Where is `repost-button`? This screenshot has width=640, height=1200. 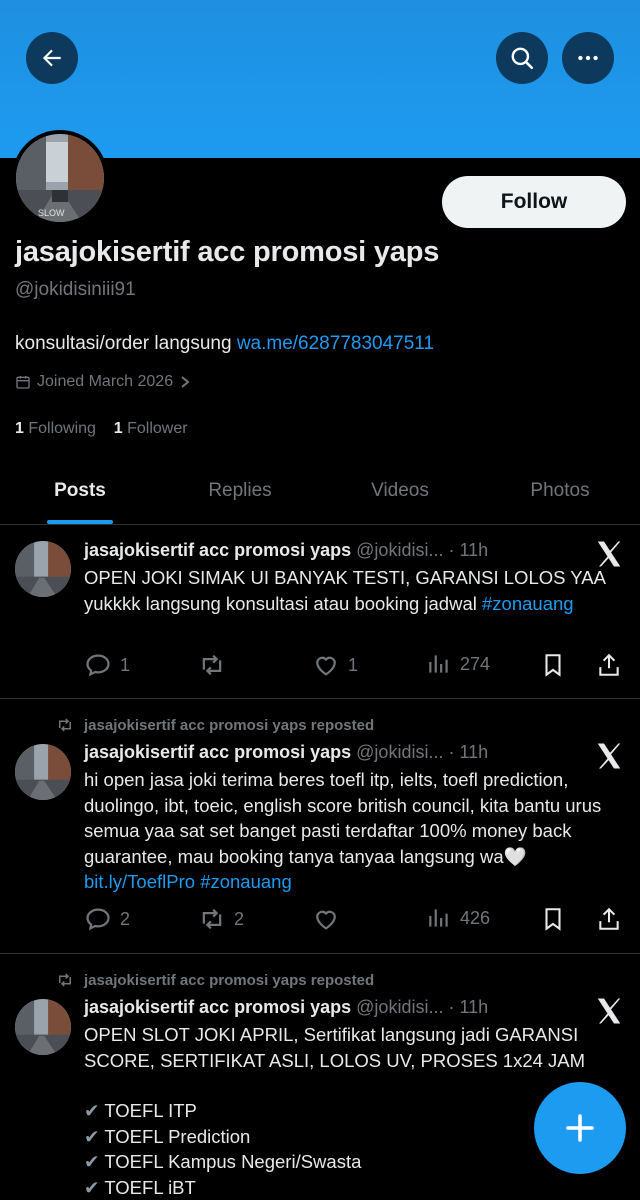
repost-button is located at coordinates (216, 665).